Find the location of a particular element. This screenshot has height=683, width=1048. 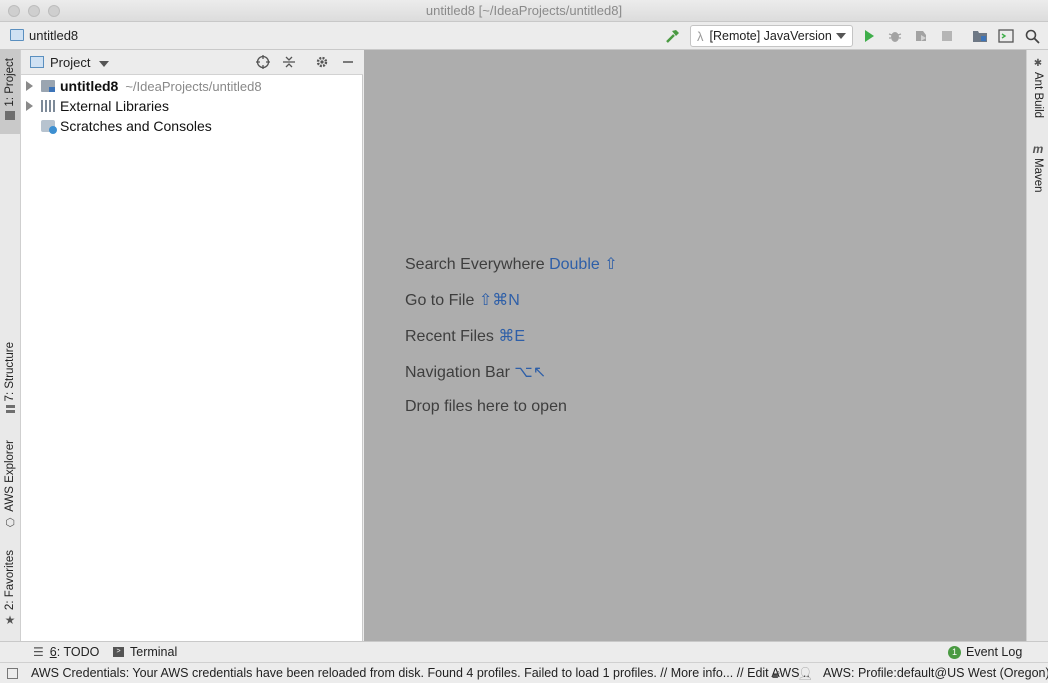

right-tool-strip: ✱ Ant Build m Maven is located at coordinates (1037, 345).